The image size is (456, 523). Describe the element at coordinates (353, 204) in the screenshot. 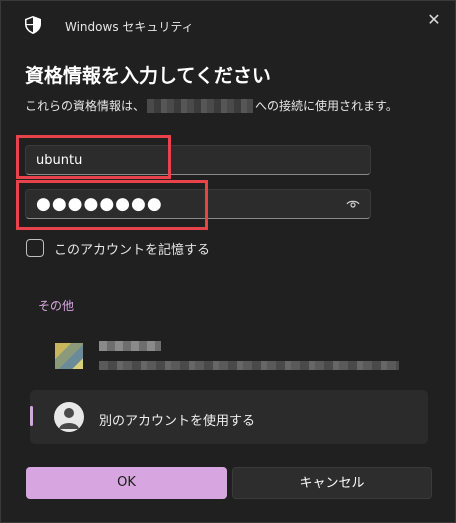

I see `reveal-password-icon` at that location.